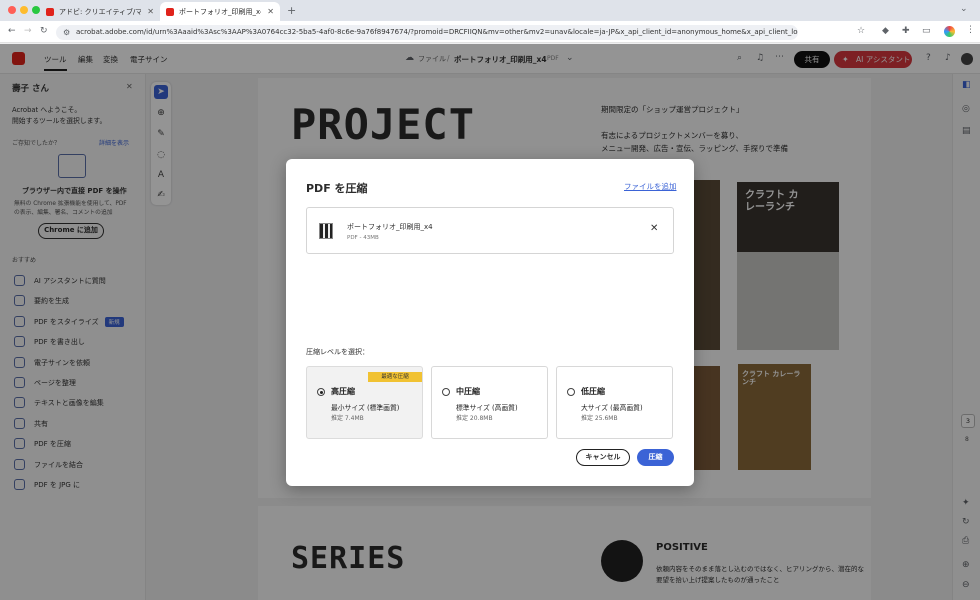 This screenshot has height=600, width=980. I want to click on option-high-compression: 最適な圧縮 高圧縮 最小サイズ (標準画質) 推定 7.4MB, so click(364, 402).